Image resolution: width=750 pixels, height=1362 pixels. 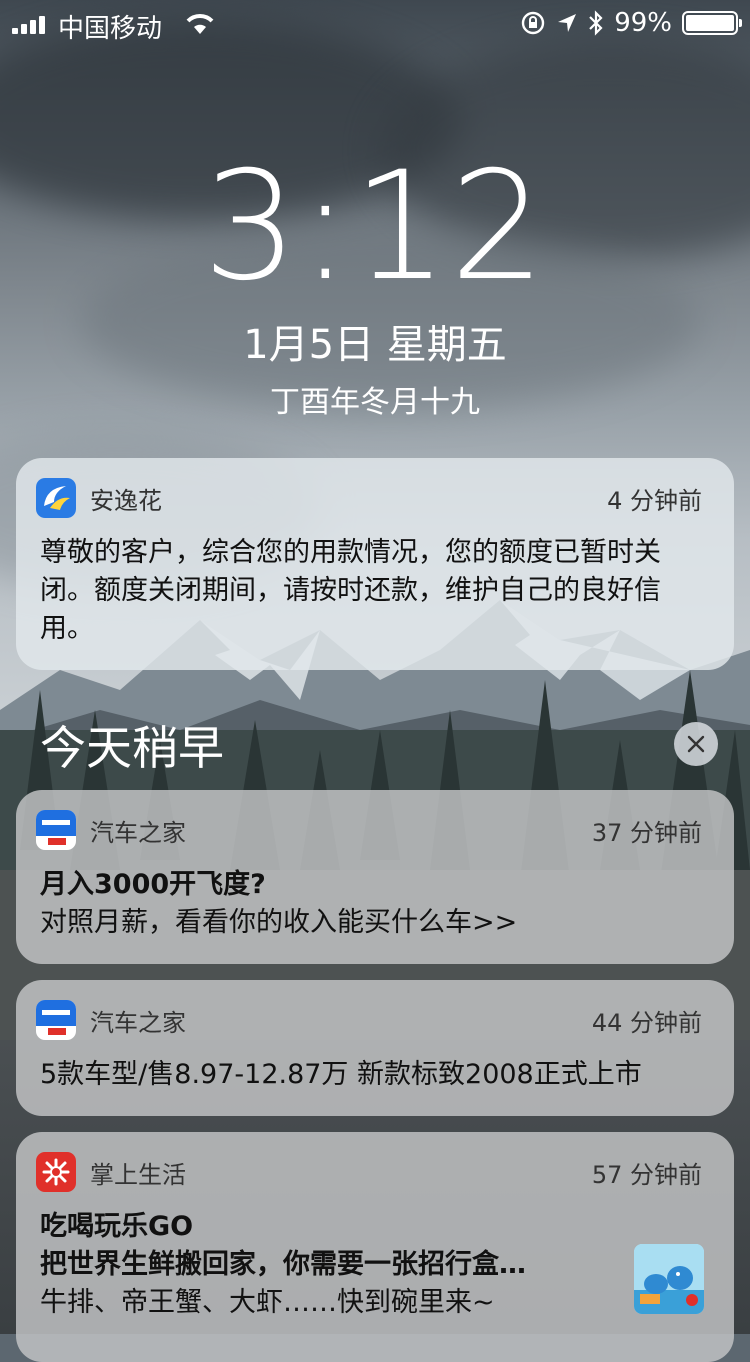 What do you see at coordinates (654, 500) in the screenshot?
I see `notification-time: 4 分钟前` at bounding box center [654, 500].